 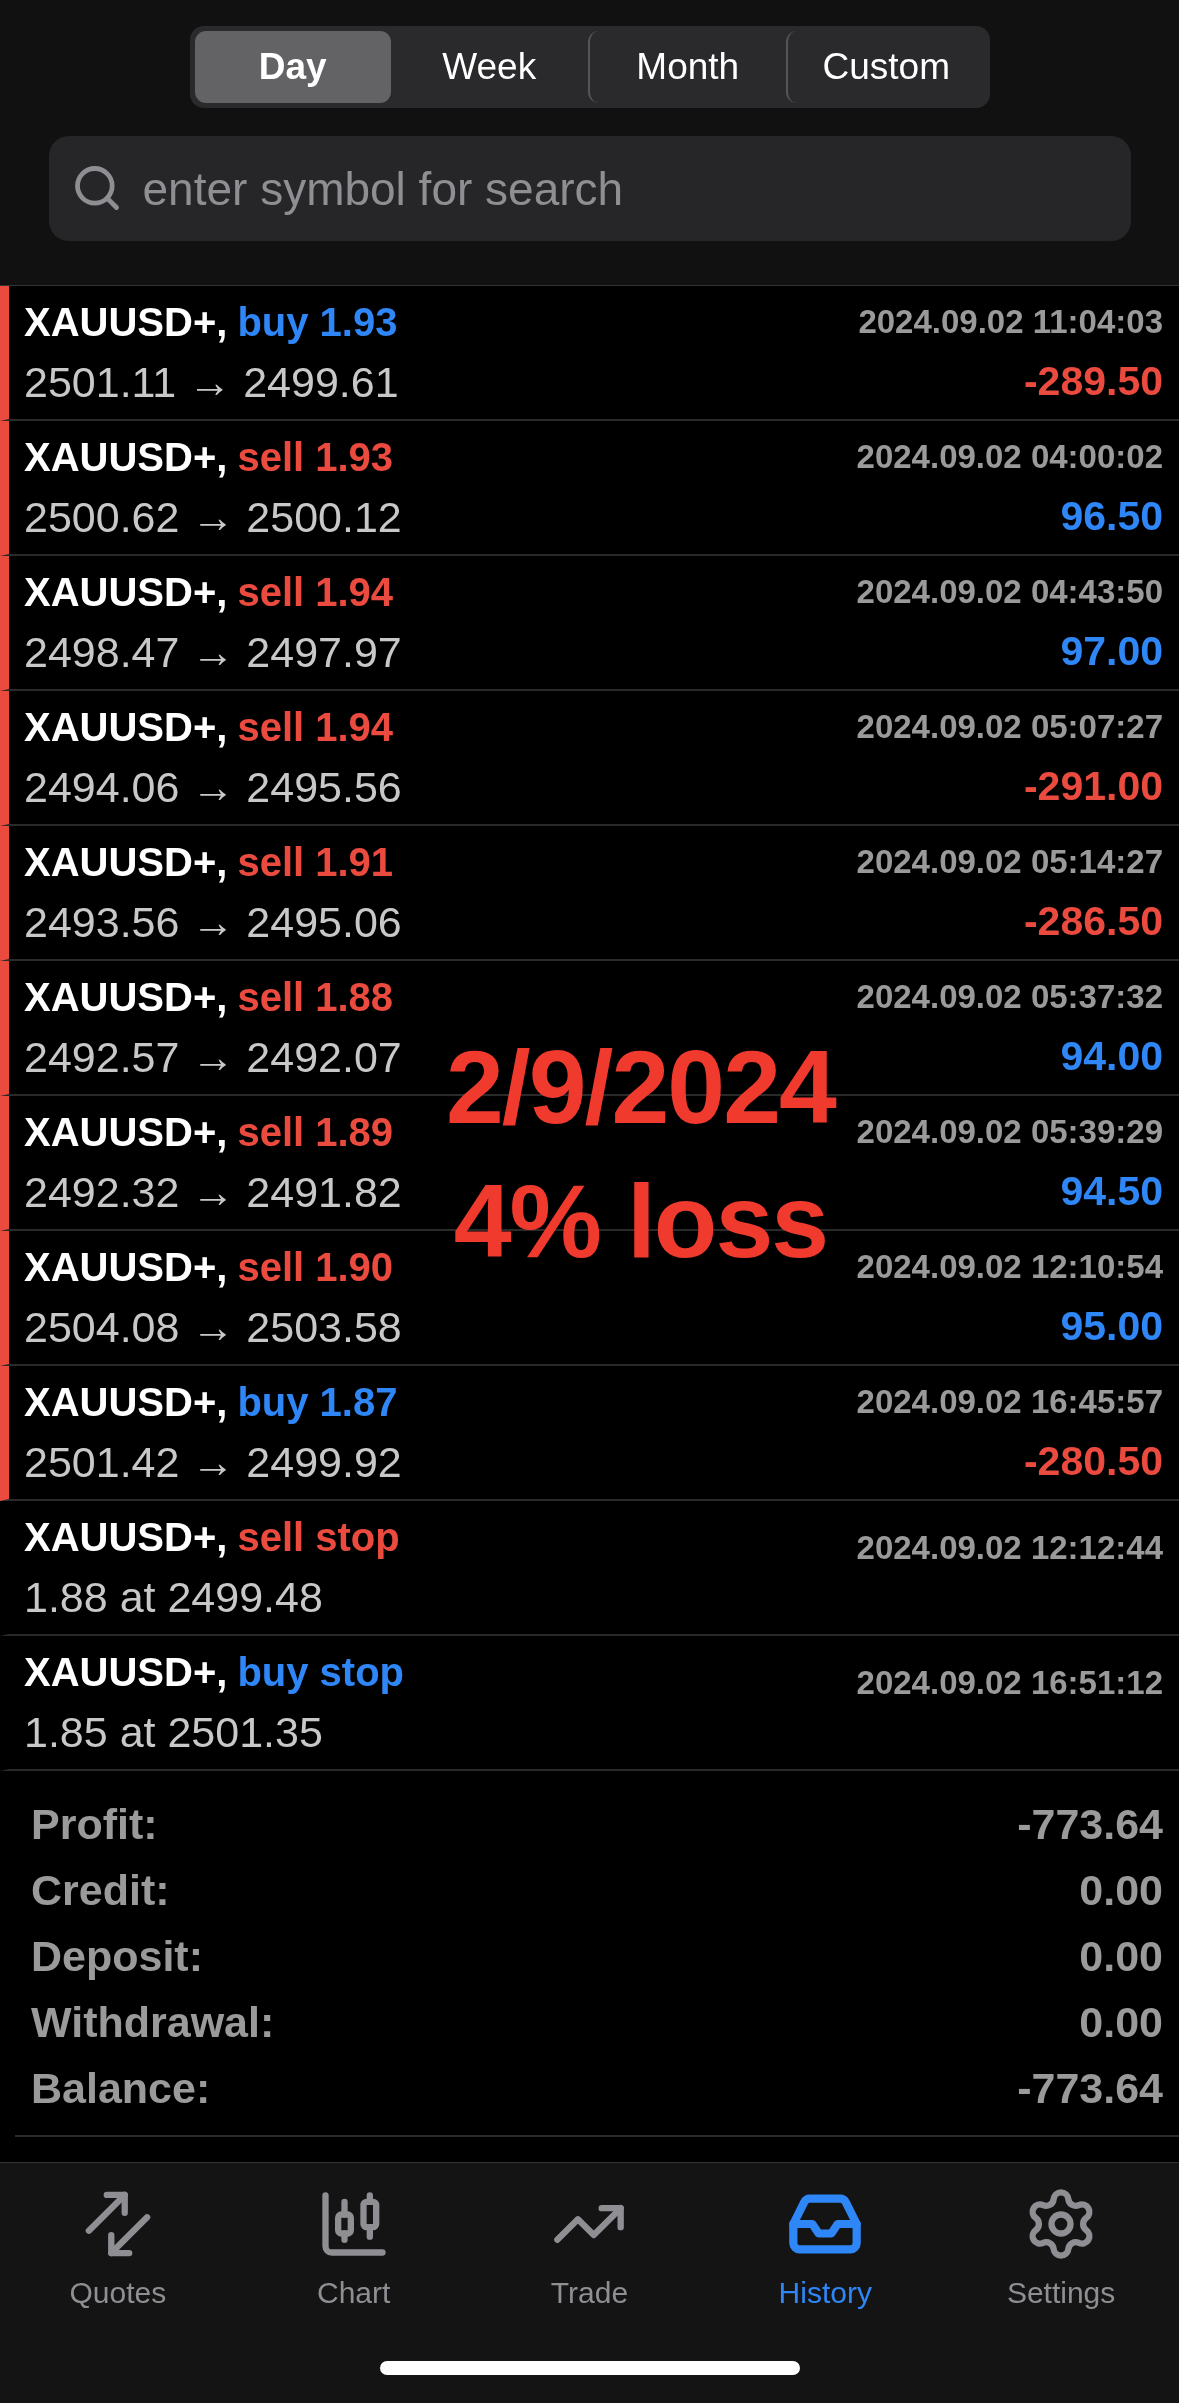 I want to click on deal-row: XAUUSD+, sell 1.94 2498.47 → 2497.97 2024.09.02 04:43:50 97.00, so click(x=589, y=623).